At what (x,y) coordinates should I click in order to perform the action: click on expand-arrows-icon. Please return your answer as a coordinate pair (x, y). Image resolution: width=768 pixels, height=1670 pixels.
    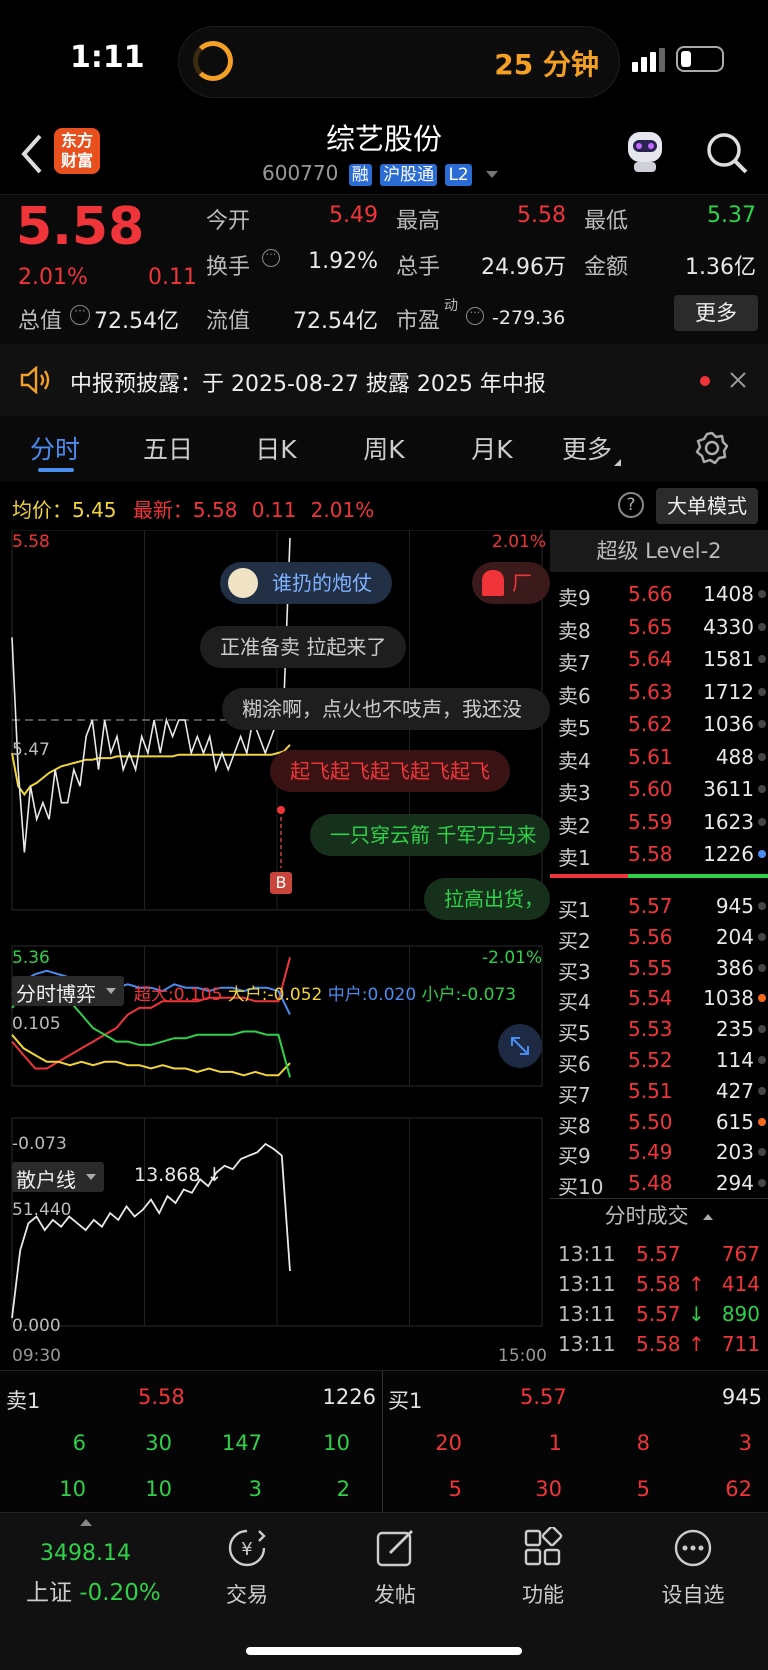
    Looking at the image, I should click on (520, 1046).